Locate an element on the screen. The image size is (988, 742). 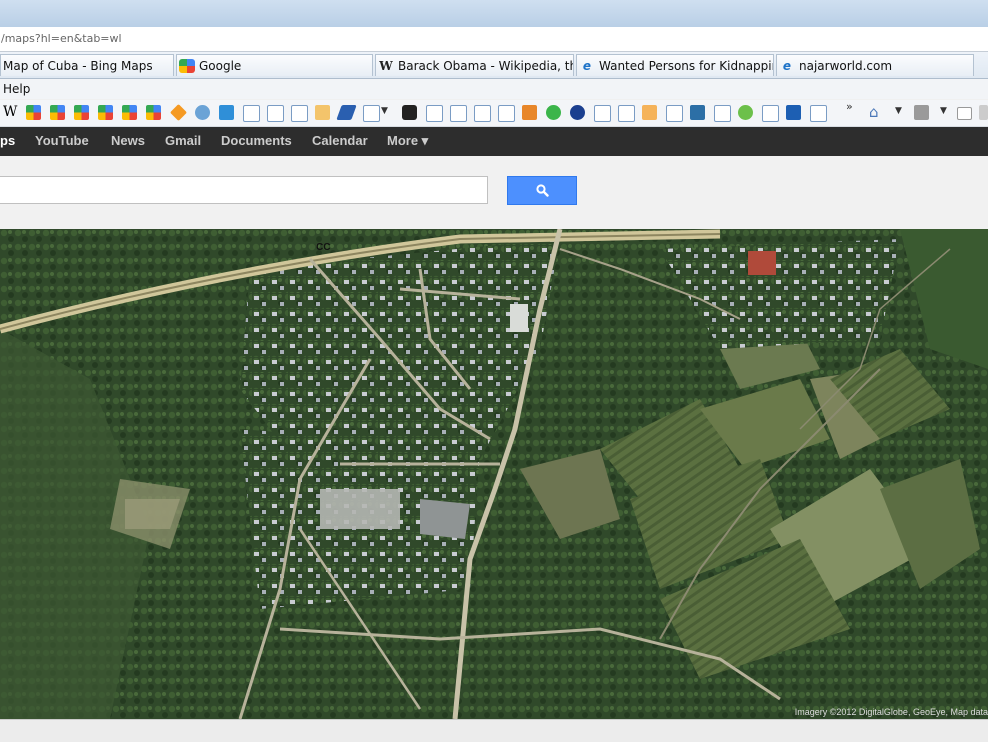
tab-najarworld: e najarworld.com is located at coordinates (875, 65).